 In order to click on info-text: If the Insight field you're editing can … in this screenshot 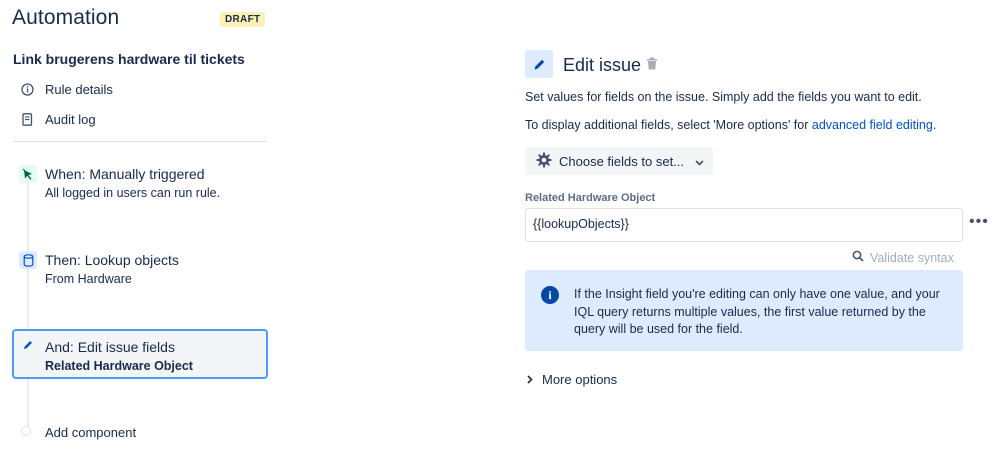, I will do `click(757, 311)`.